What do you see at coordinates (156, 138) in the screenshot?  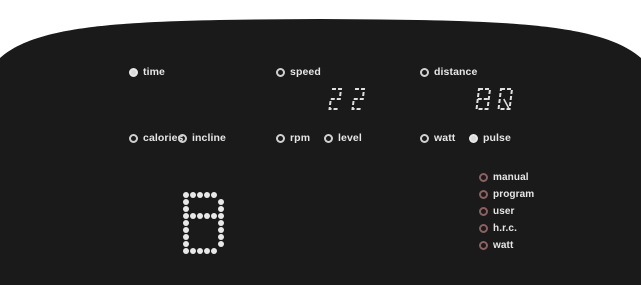 I see `indicator-calories: calories` at bounding box center [156, 138].